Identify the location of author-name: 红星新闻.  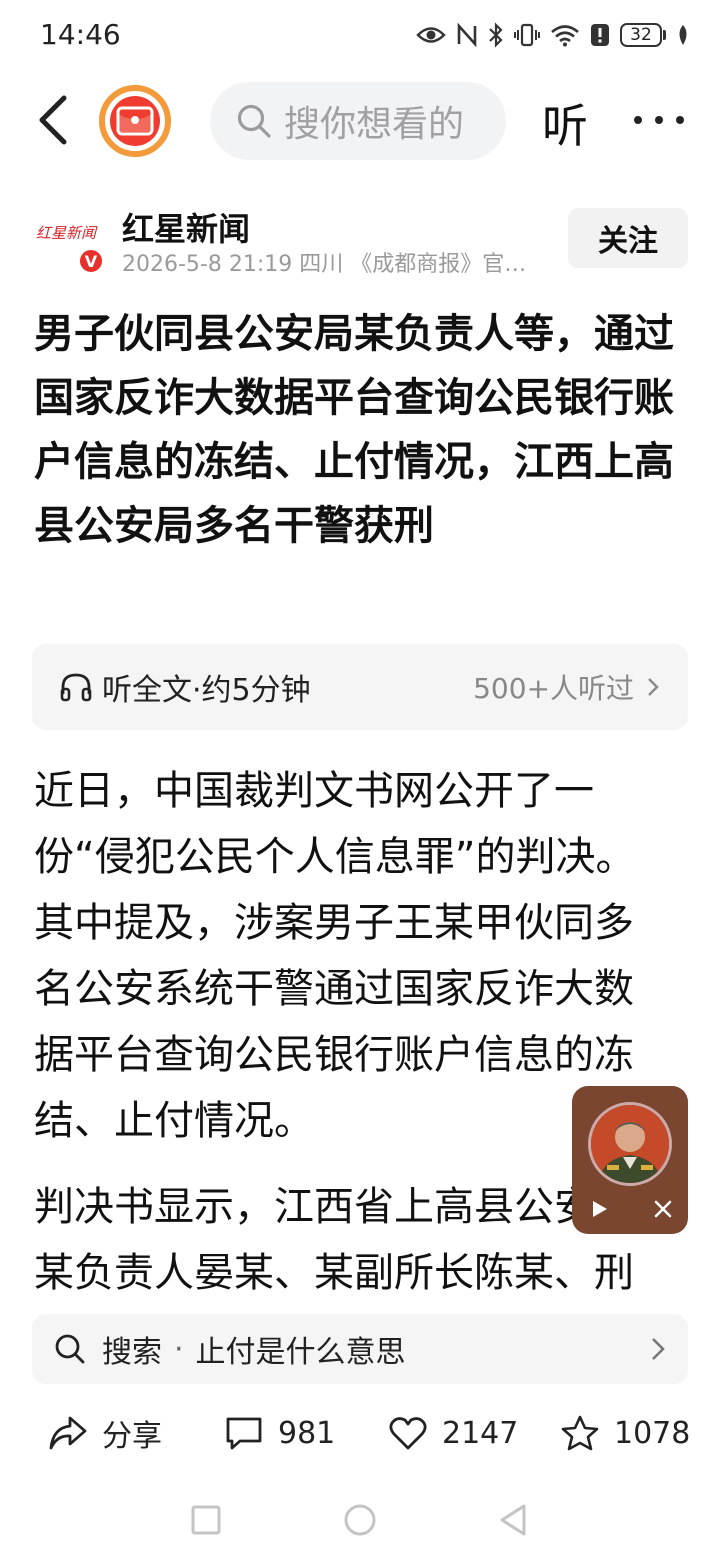
(186, 227).